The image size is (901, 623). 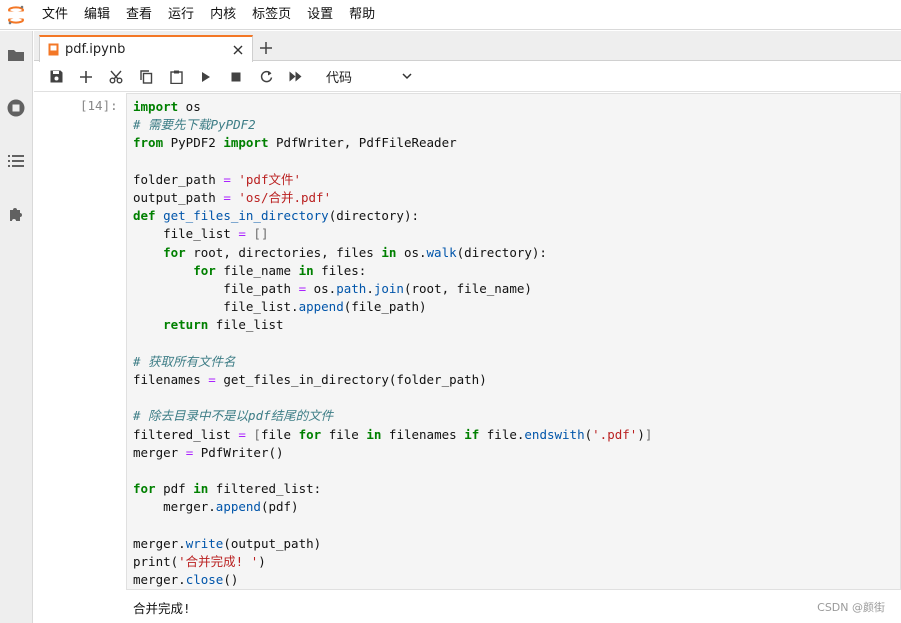 What do you see at coordinates (266, 77) in the screenshot?
I see `restart-icon` at bounding box center [266, 77].